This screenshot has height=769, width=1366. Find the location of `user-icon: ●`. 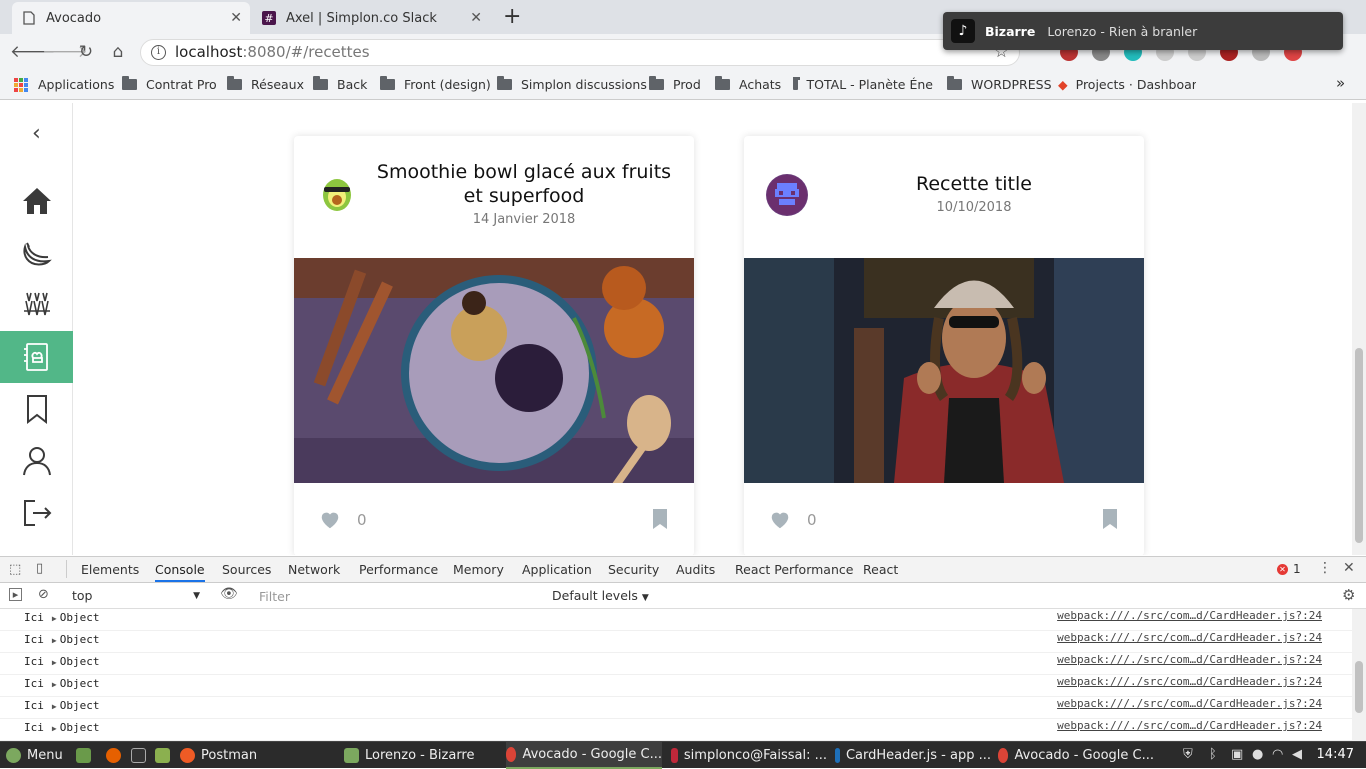

user-icon: ● is located at coordinates (1257, 754).